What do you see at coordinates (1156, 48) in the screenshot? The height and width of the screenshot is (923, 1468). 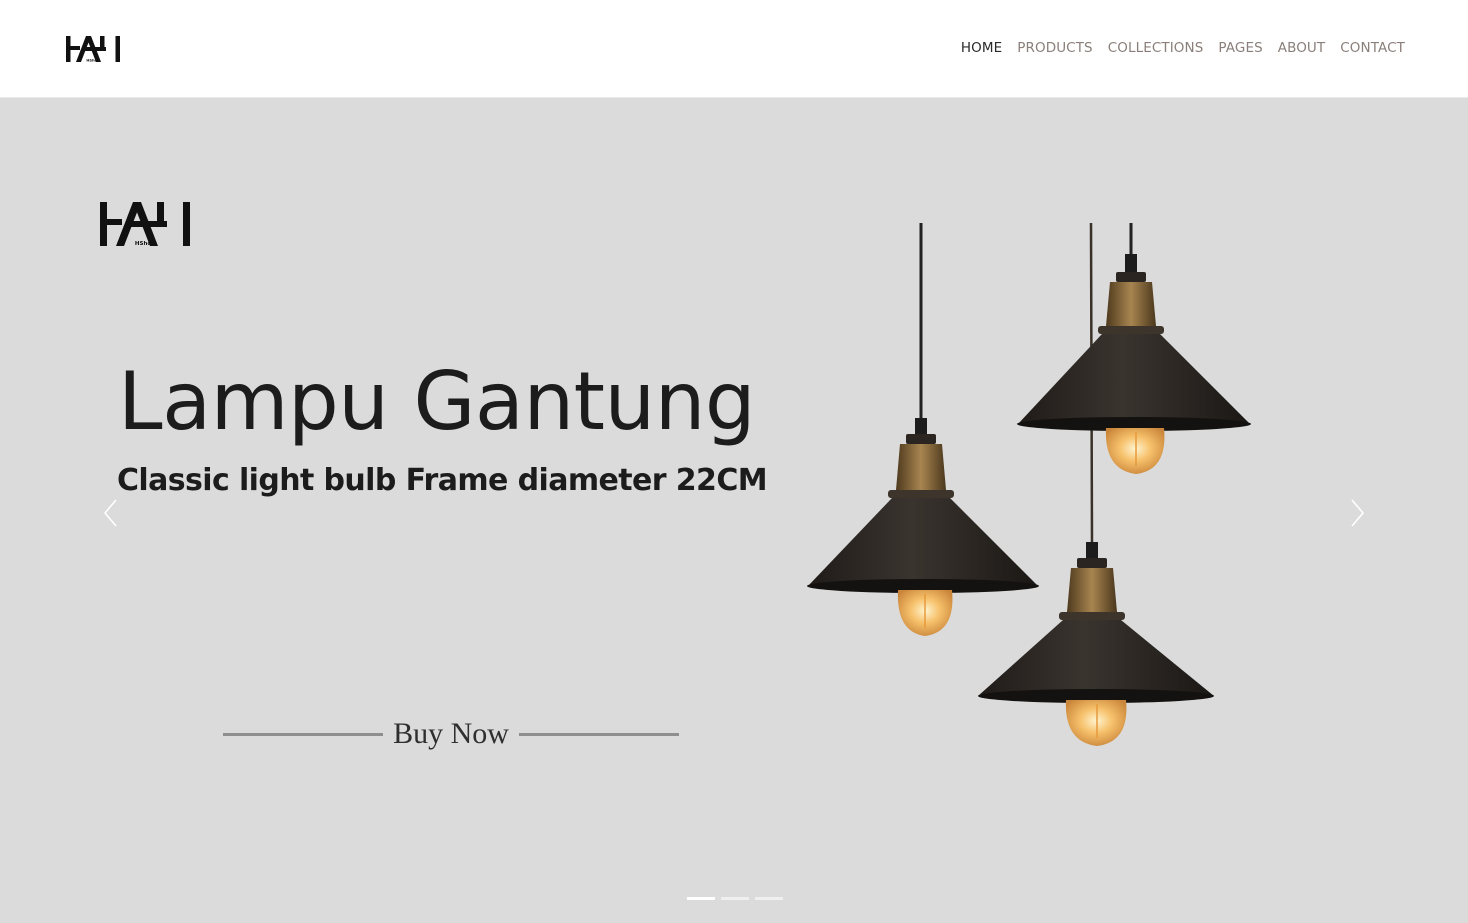 I see `nav-collections: COLLECTIONS` at bounding box center [1156, 48].